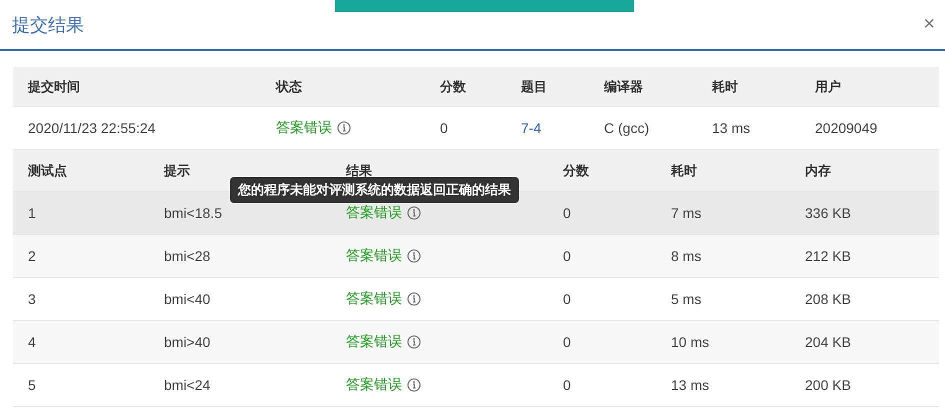 Image resolution: width=945 pixels, height=408 pixels. Describe the element at coordinates (187, 385) in the screenshot. I see `table-cell-text: bmi<24` at that location.